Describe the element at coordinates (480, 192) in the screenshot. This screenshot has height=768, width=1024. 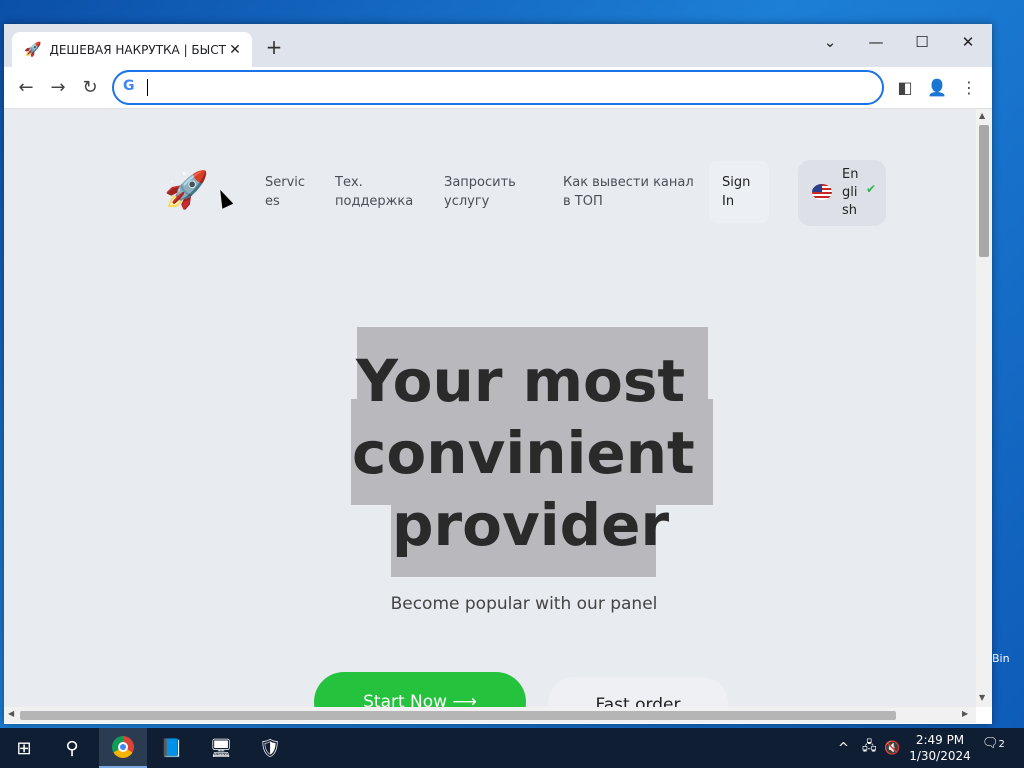
I see `nav-link-request-service: Запросить услугу` at that location.